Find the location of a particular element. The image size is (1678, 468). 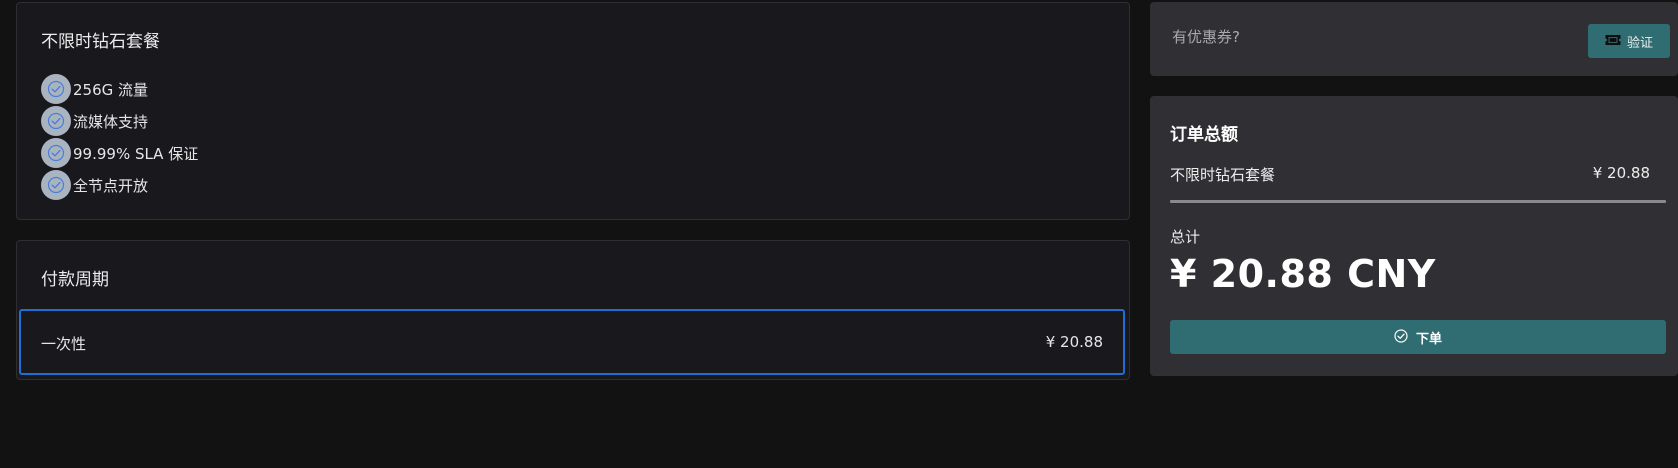

feature-item: 256G 流量 is located at coordinates (119, 89).